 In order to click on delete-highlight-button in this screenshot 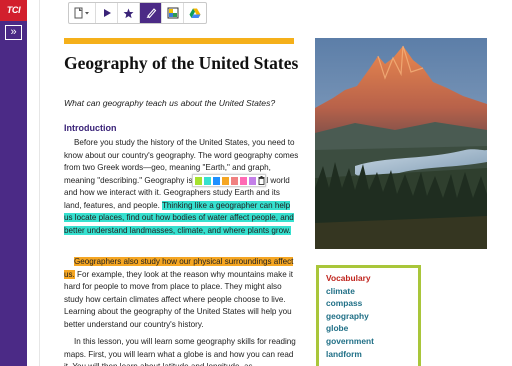, I will do `click(261, 180)`.